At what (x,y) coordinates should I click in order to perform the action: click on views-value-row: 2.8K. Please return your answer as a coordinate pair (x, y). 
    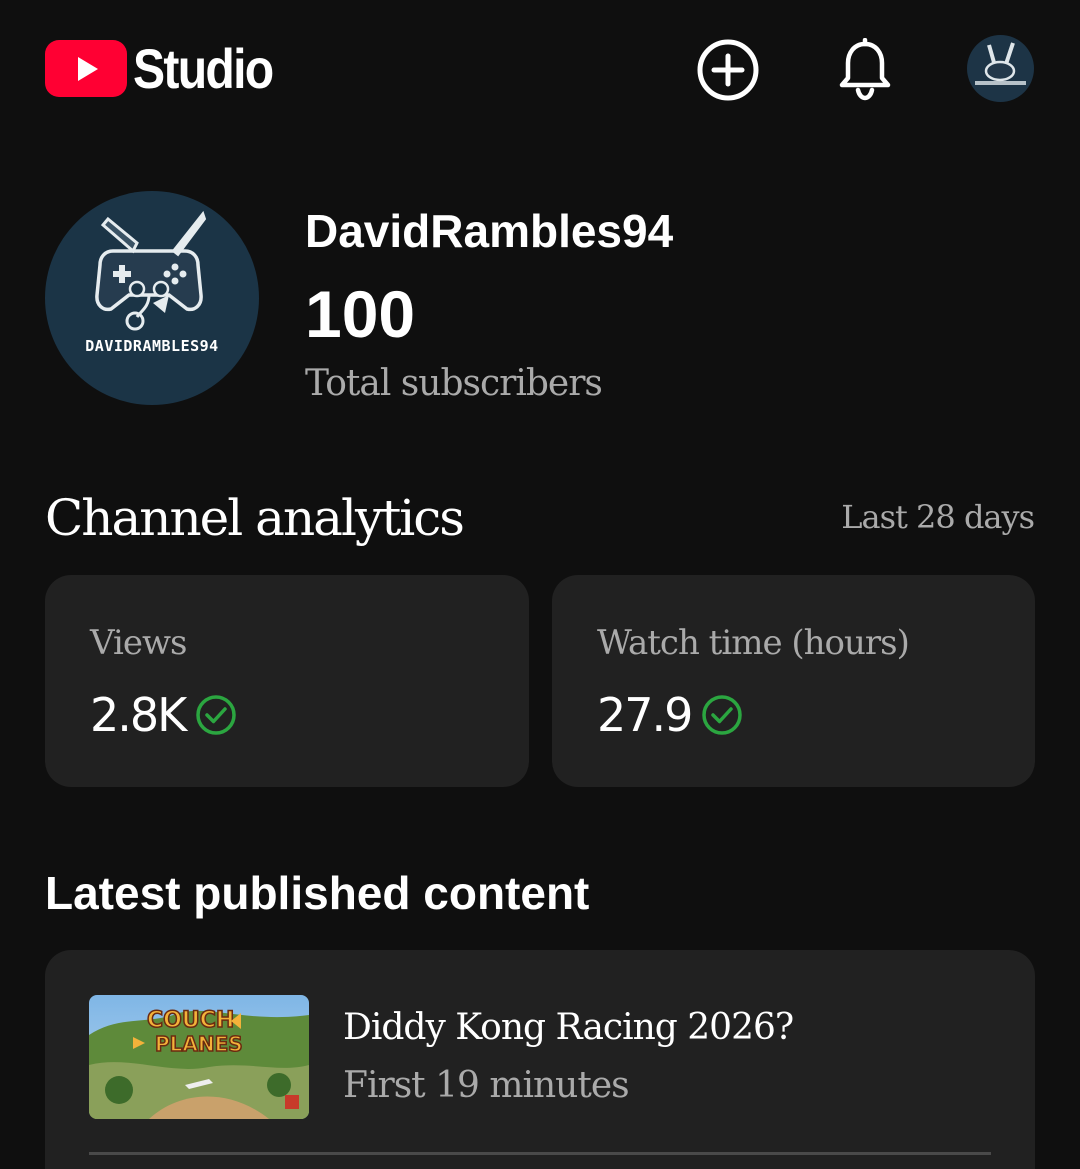
    Looking at the image, I should click on (163, 715).